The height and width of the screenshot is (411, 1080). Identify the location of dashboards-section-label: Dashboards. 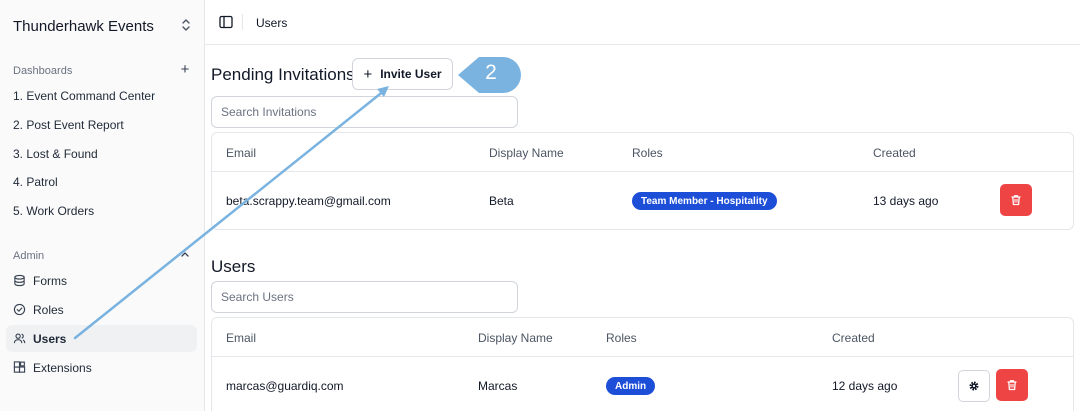
(43, 71).